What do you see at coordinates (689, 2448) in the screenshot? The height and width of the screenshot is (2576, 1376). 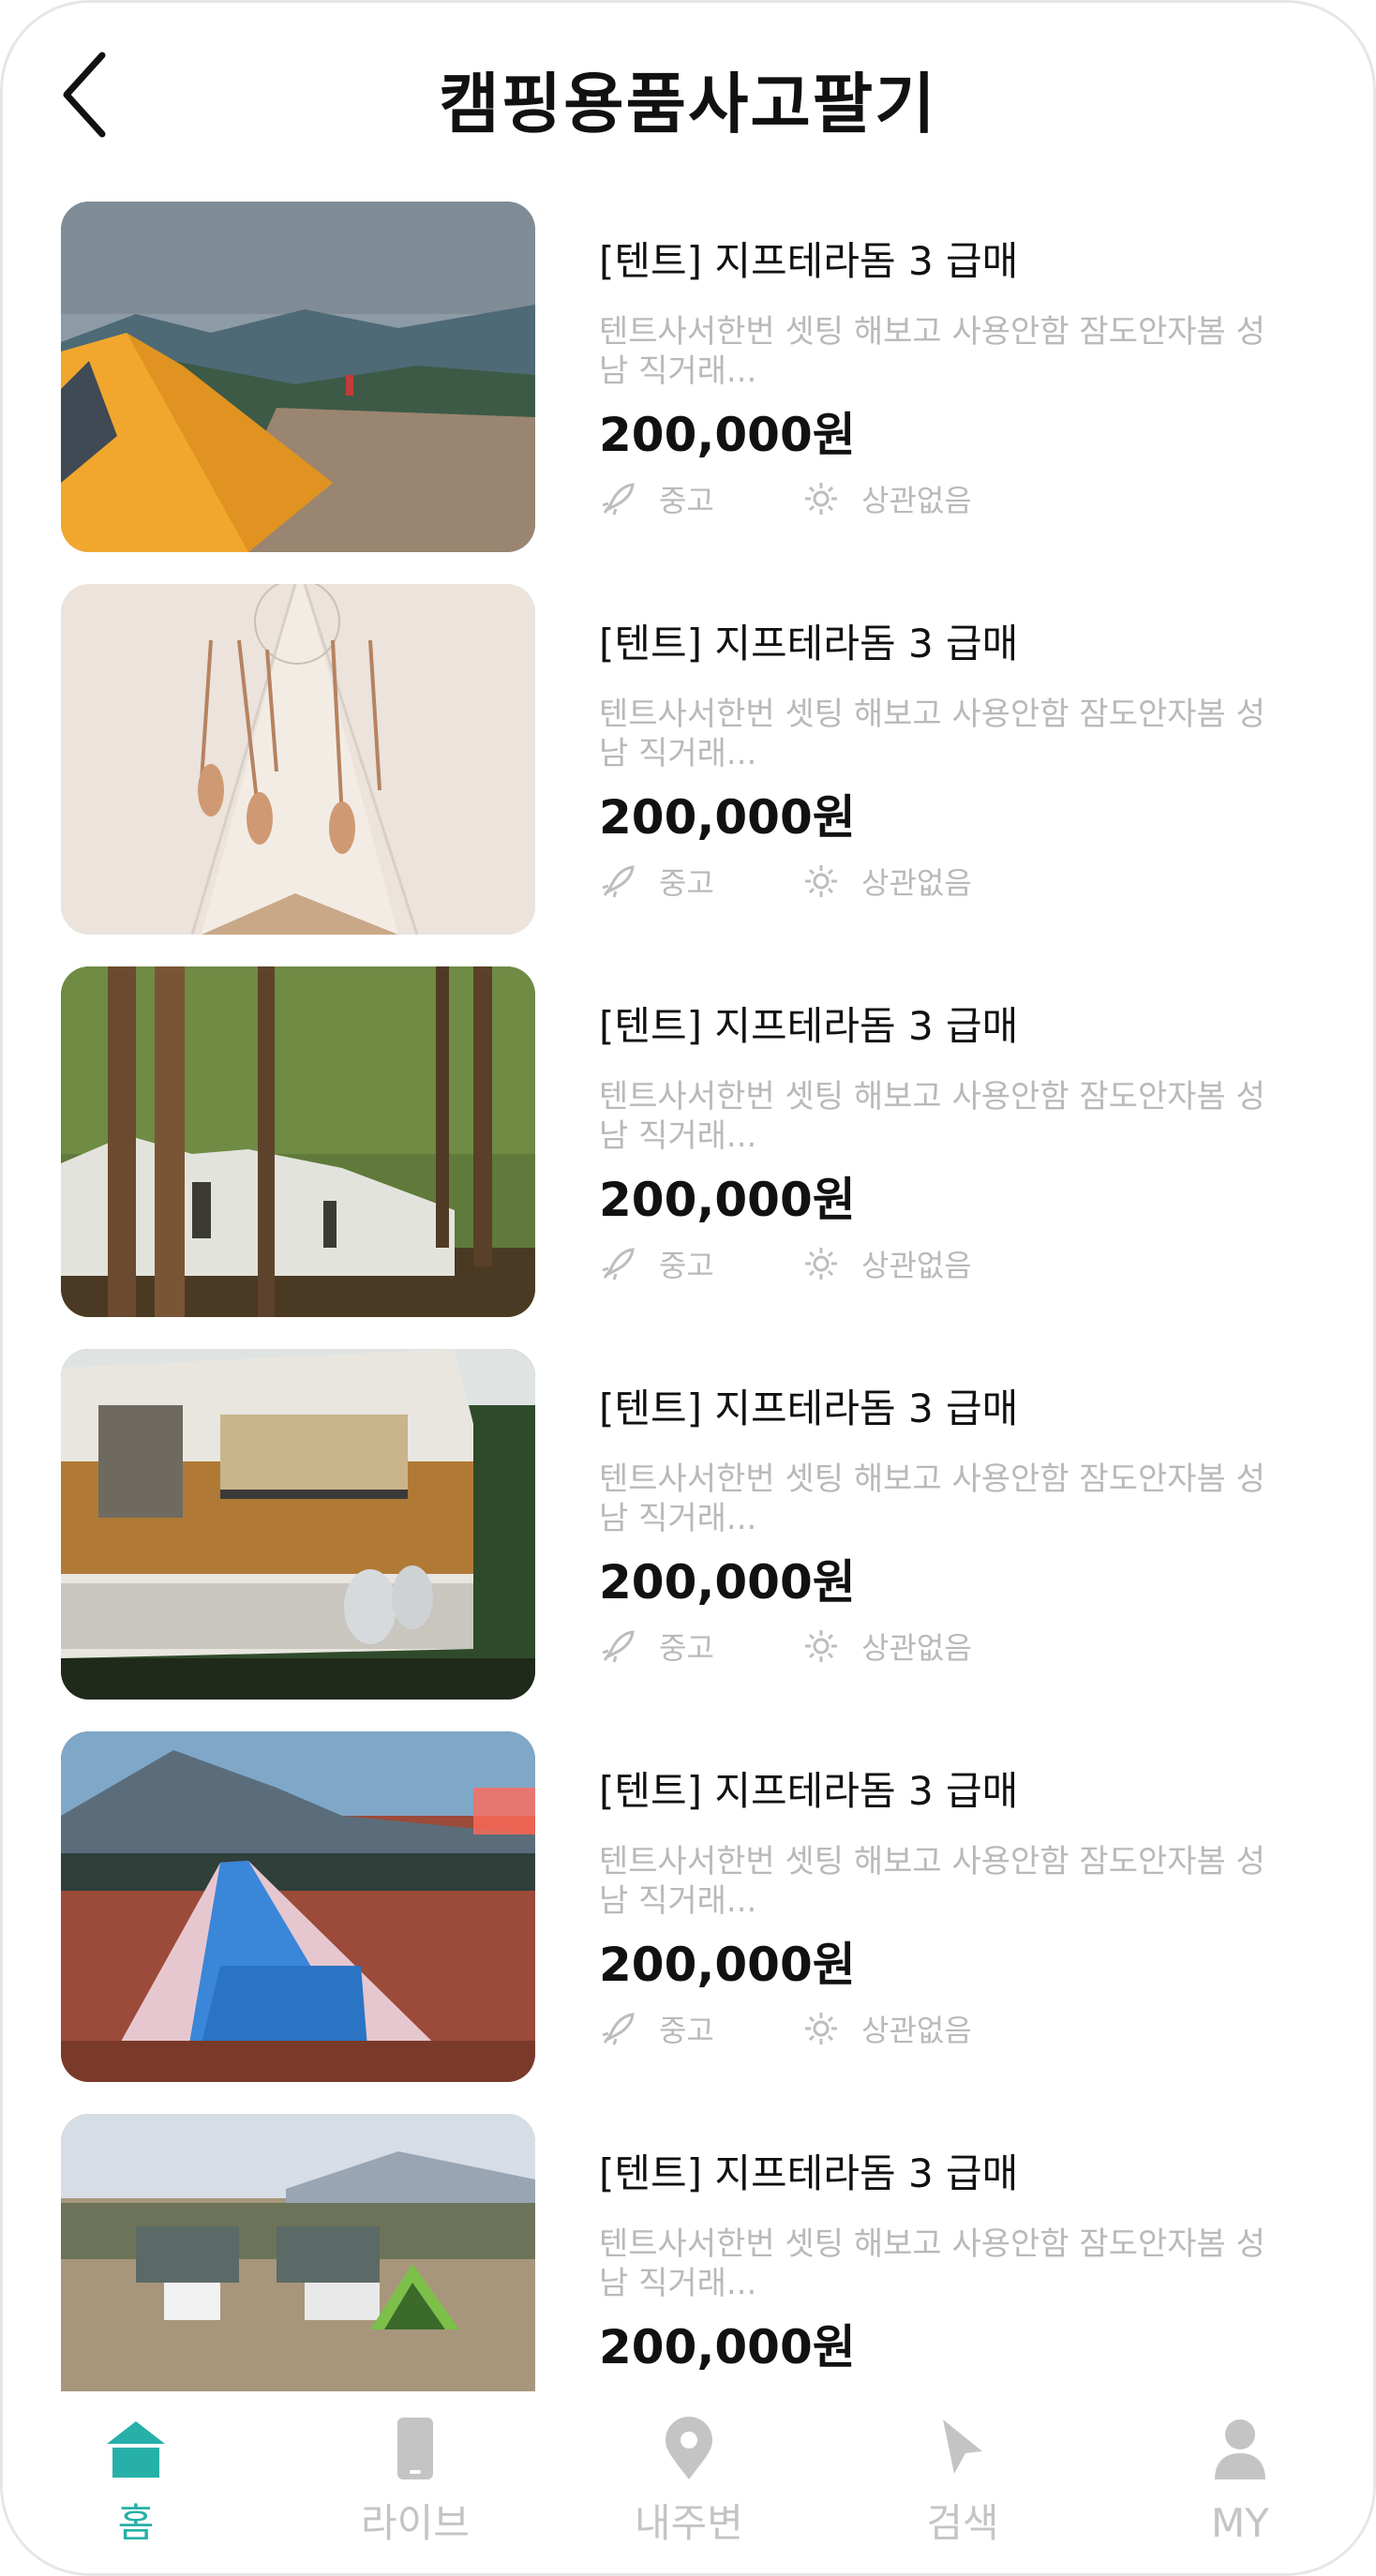 I see `location-pin-icon` at bounding box center [689, 2448].